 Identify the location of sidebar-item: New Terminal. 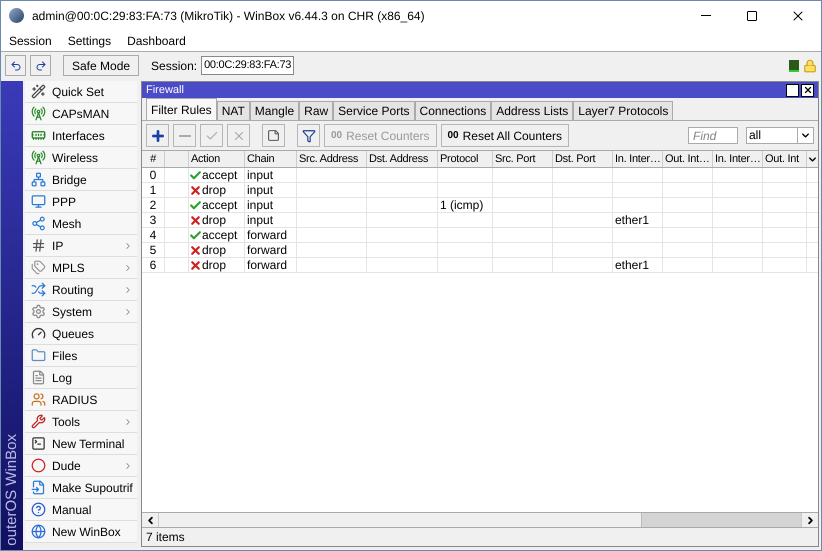
(81, 444).